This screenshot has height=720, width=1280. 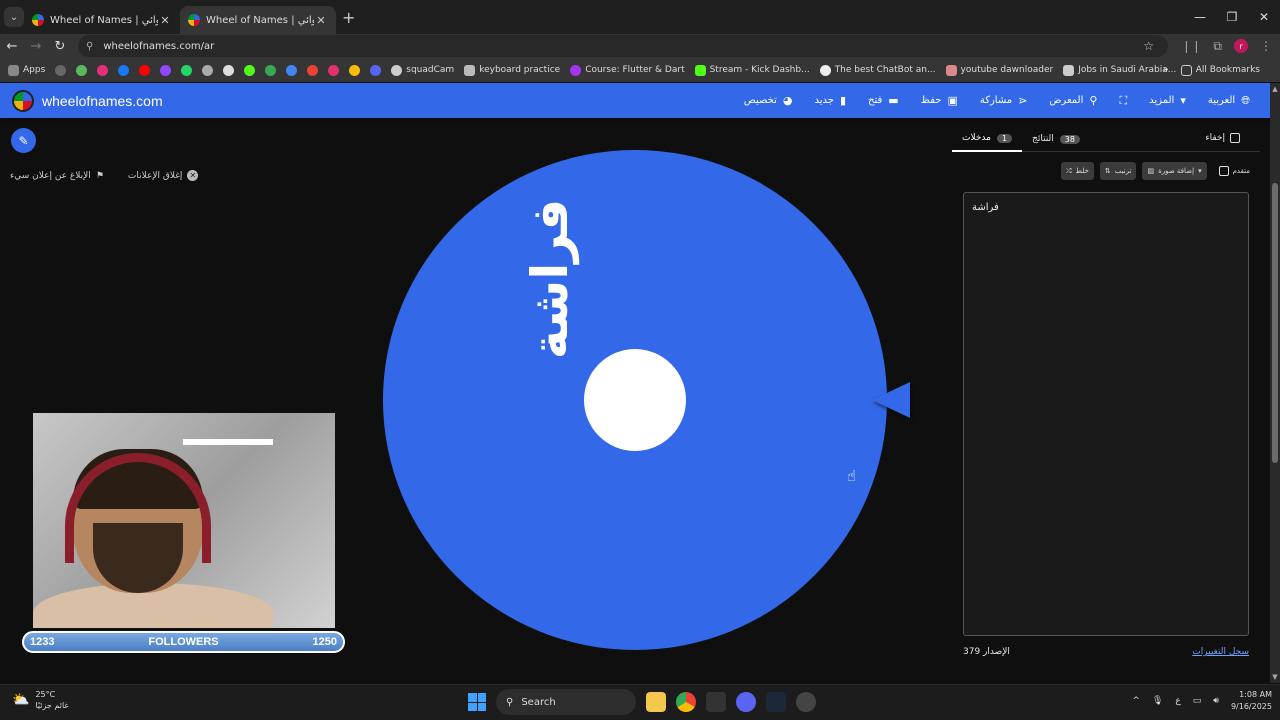 What do you see at coordinates (627, 70) in the screenshot?
I see `bookmark-course: Course: Flutter & Dart` at bounding box center [627, 70].